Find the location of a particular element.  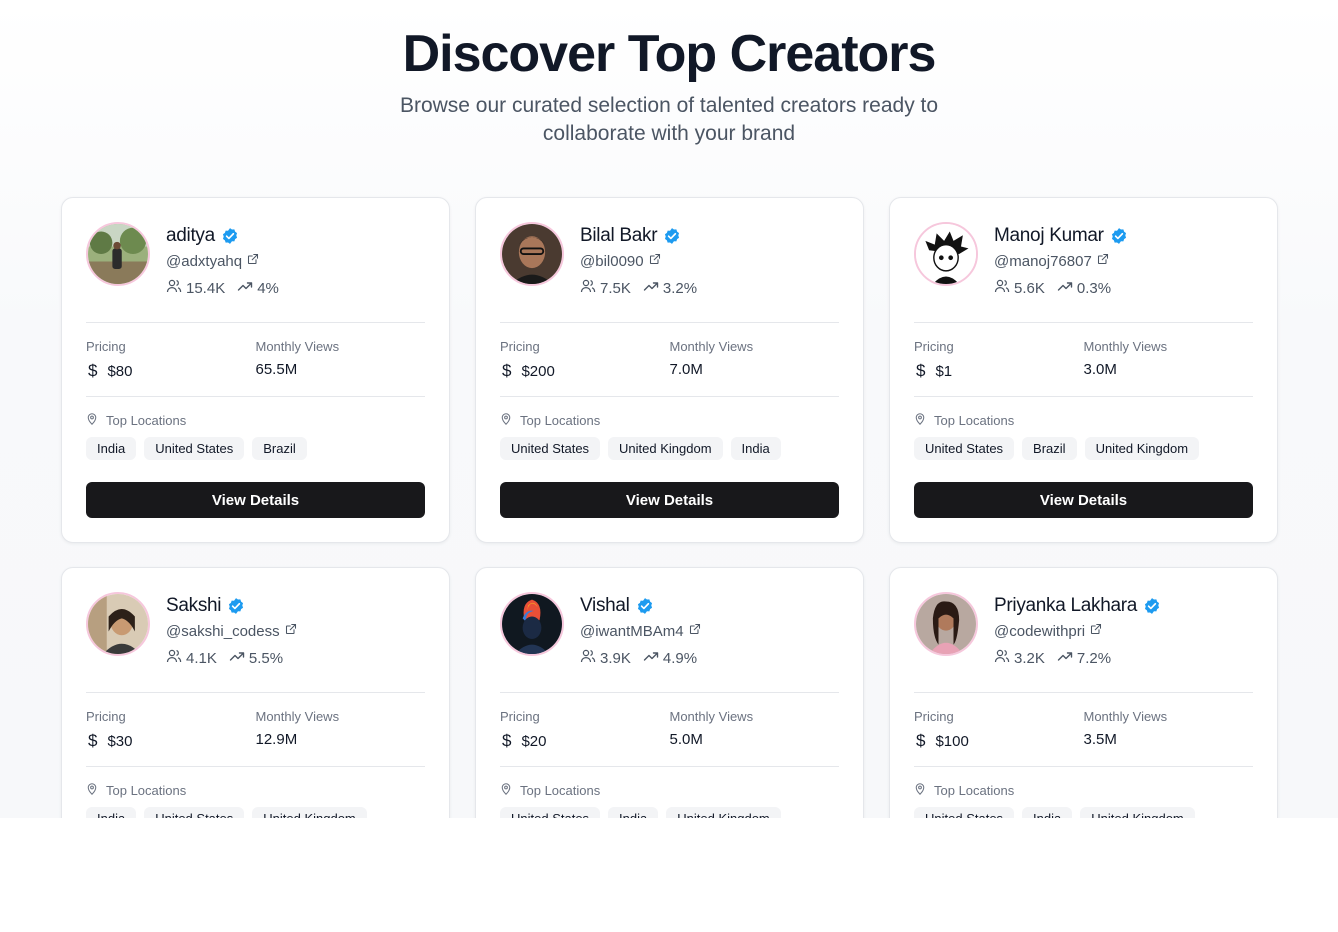

name-row: Bilal Bakr is located at coordinates (644, 236).